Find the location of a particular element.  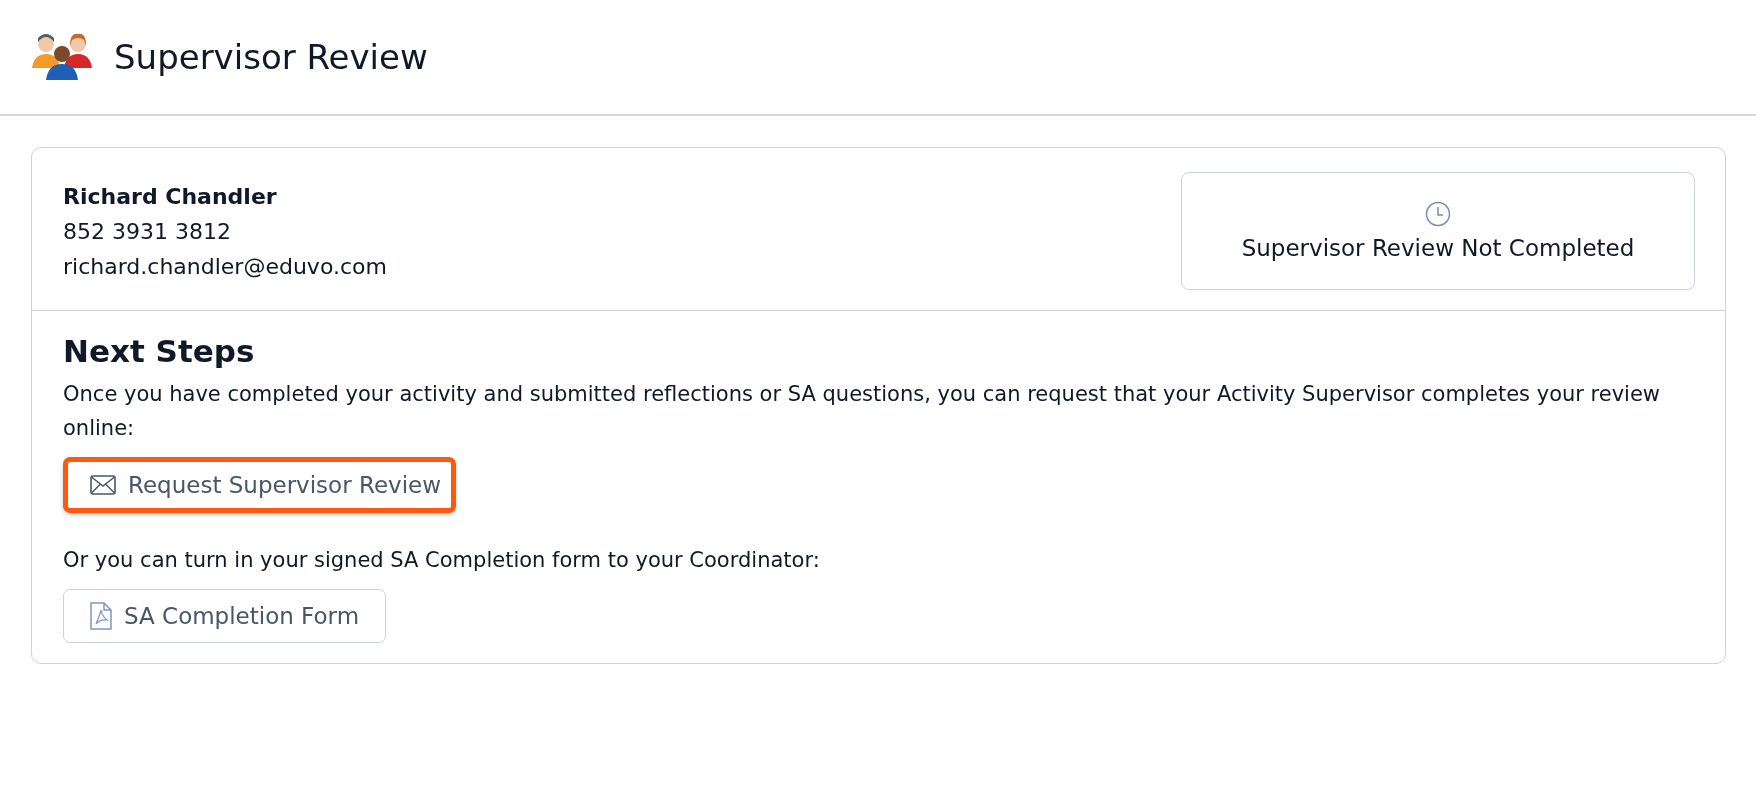

instruction-text: Once you have completed your activity and submitted reflections or SA questions, you can request that your Activity Supervisor completes your review online: is located at coordinates (862, 411).